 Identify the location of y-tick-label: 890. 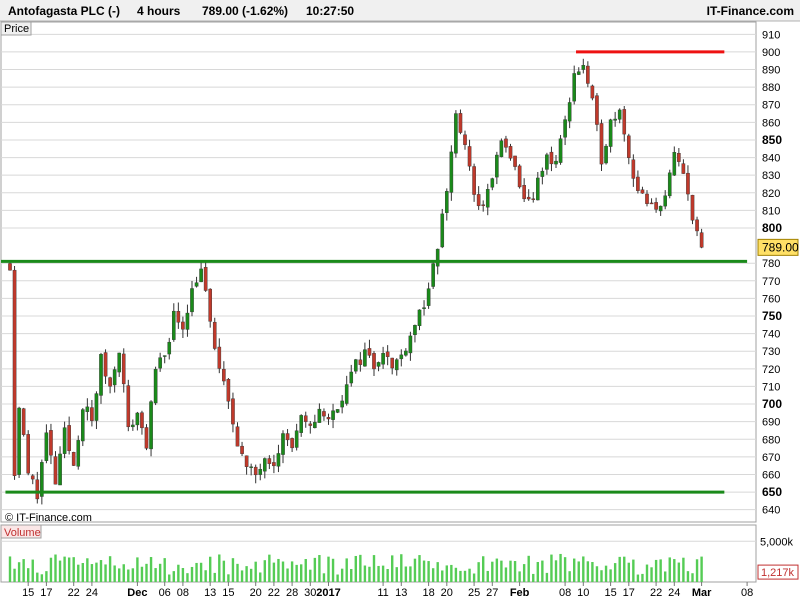
(771, 71).